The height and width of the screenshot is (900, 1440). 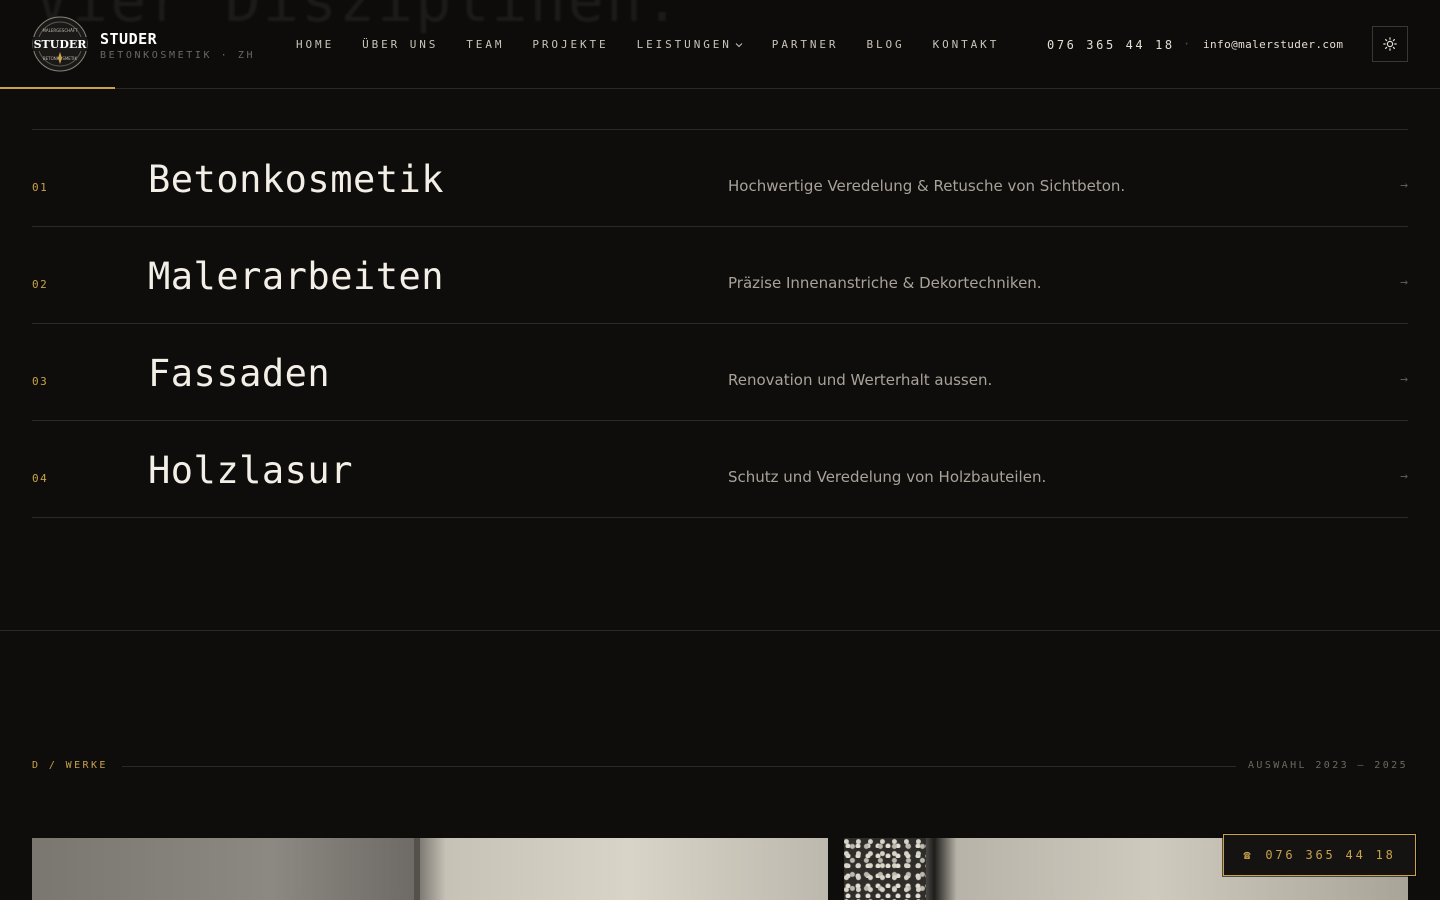 I want to click on nav-kontakt: KONTAKT, so click(x=966, y=44).